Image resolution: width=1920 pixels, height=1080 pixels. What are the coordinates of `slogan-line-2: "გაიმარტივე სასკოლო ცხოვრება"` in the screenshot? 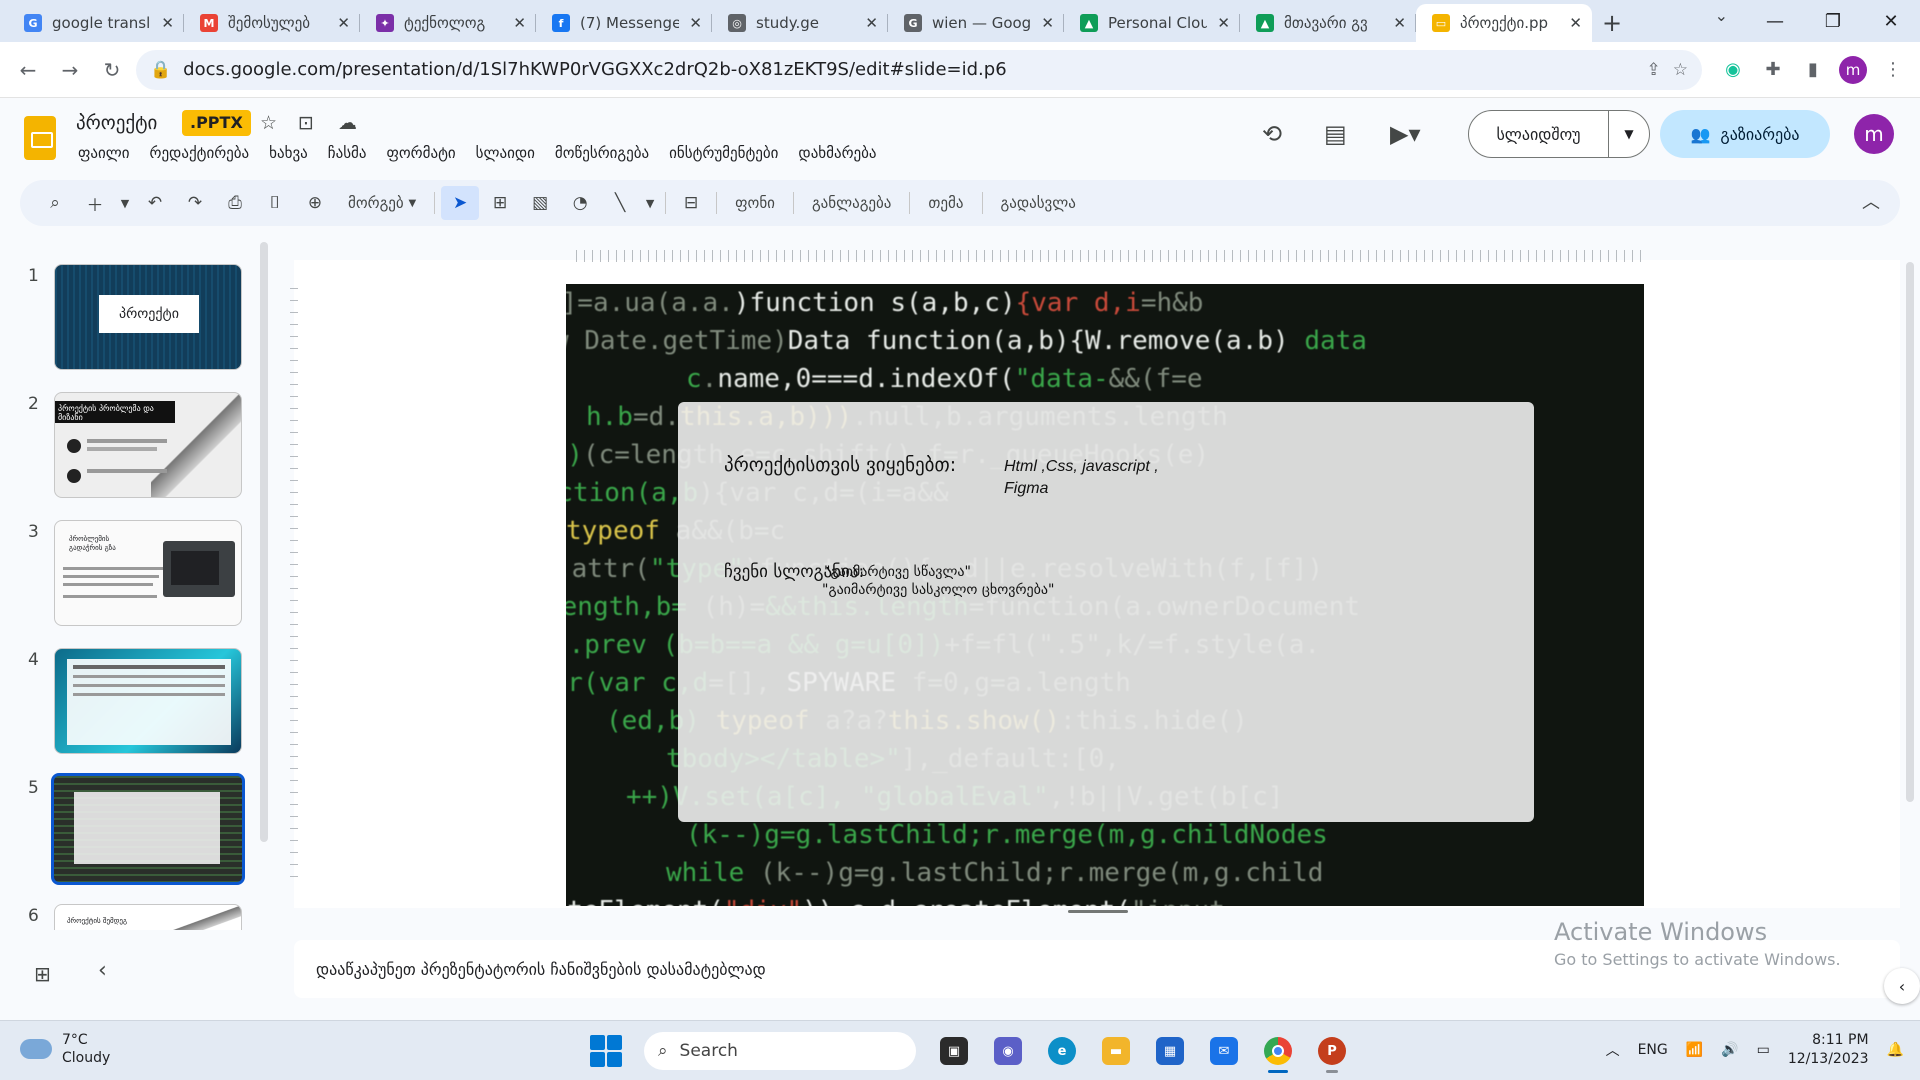 It's located at (938, 590).